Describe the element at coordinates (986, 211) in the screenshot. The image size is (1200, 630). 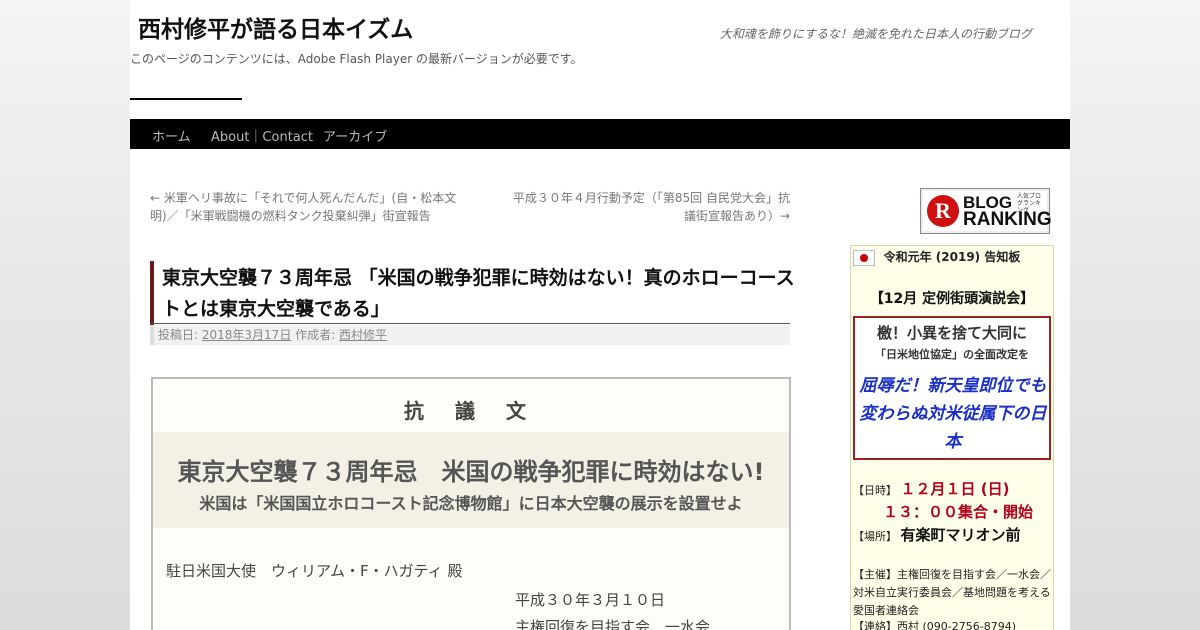
I see `blog-ranking-banner: R BLOG RANKING 人気ブログランキング` at that location.